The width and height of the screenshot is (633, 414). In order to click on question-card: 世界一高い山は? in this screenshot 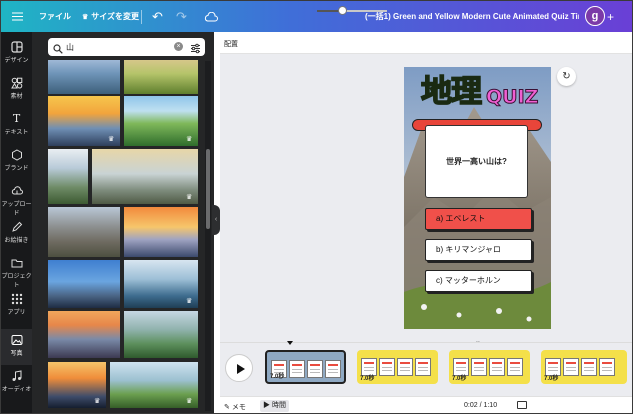, I will do `click(476, 161)`.